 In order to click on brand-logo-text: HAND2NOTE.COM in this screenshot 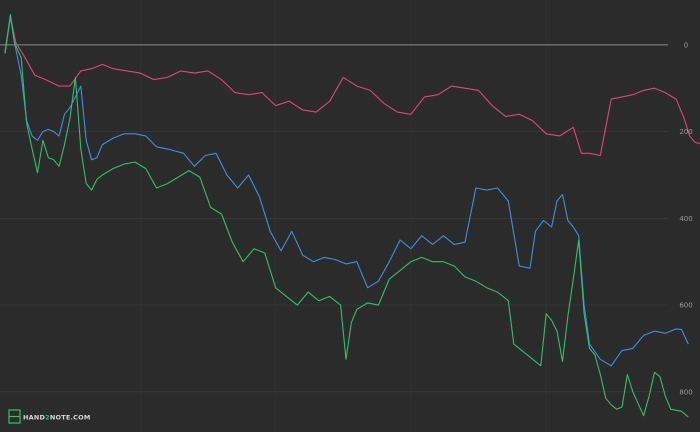, I will do `click(57, 418)`.